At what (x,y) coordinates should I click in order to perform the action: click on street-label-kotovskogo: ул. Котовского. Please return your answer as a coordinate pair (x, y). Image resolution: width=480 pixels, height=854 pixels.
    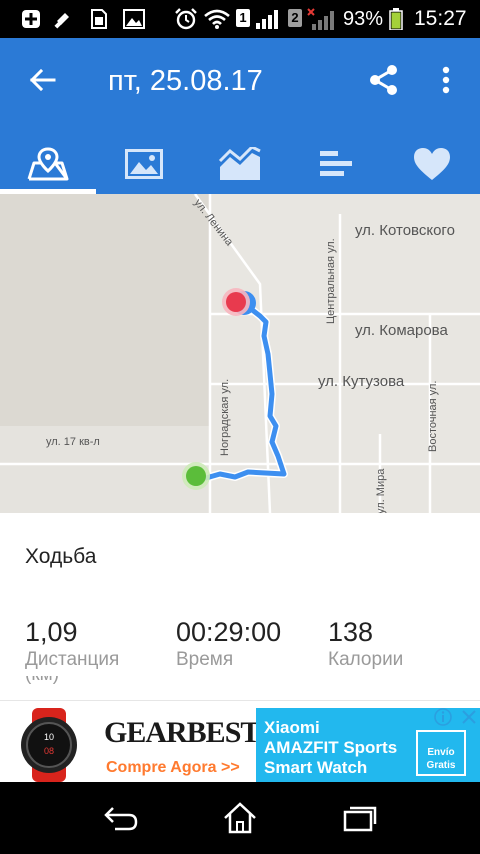
    Looking at the image, I should click on (405, 230).